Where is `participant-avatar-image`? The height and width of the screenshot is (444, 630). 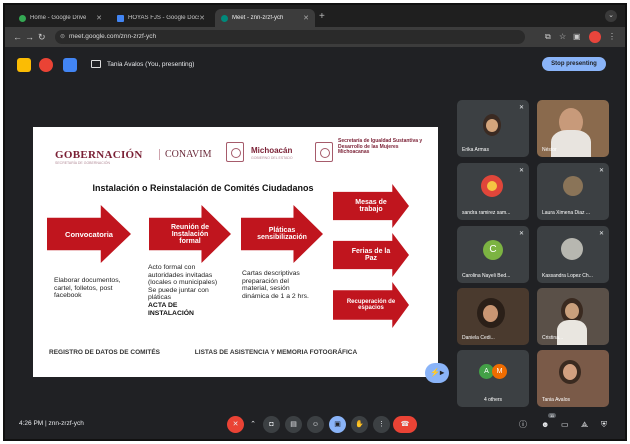 participant-avatar-image is located at coordinates (573, 186).